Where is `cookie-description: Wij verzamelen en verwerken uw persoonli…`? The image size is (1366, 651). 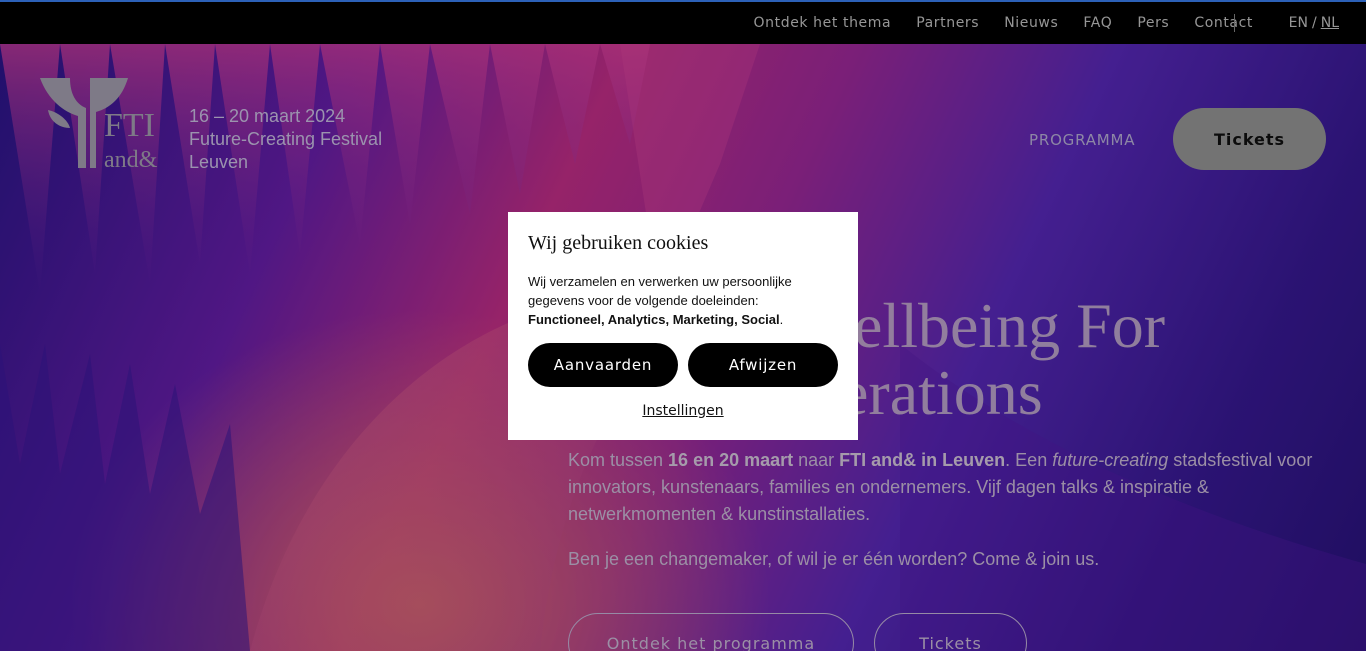
cookie-description: Wij verzamelen en verwerken uw persoonli… is located at coordinates (660, 291).